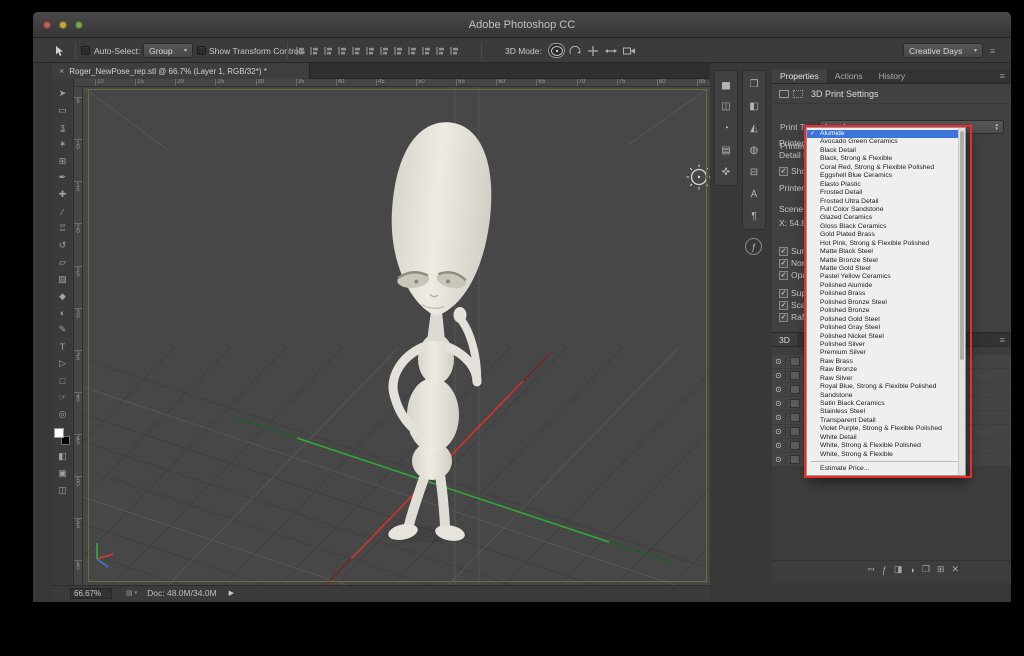 Image resolution: width=1024 pixels, height=656 pixels. I want to click on printer-option: ✓ Frosted Ultra Detail, so click(886, 202).